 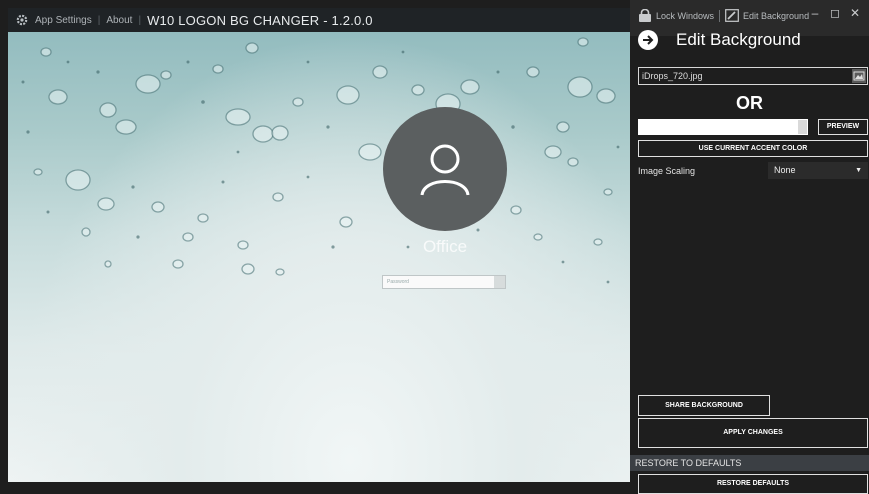 I want to click on minimize-button: –, so click(x=815, y=13).